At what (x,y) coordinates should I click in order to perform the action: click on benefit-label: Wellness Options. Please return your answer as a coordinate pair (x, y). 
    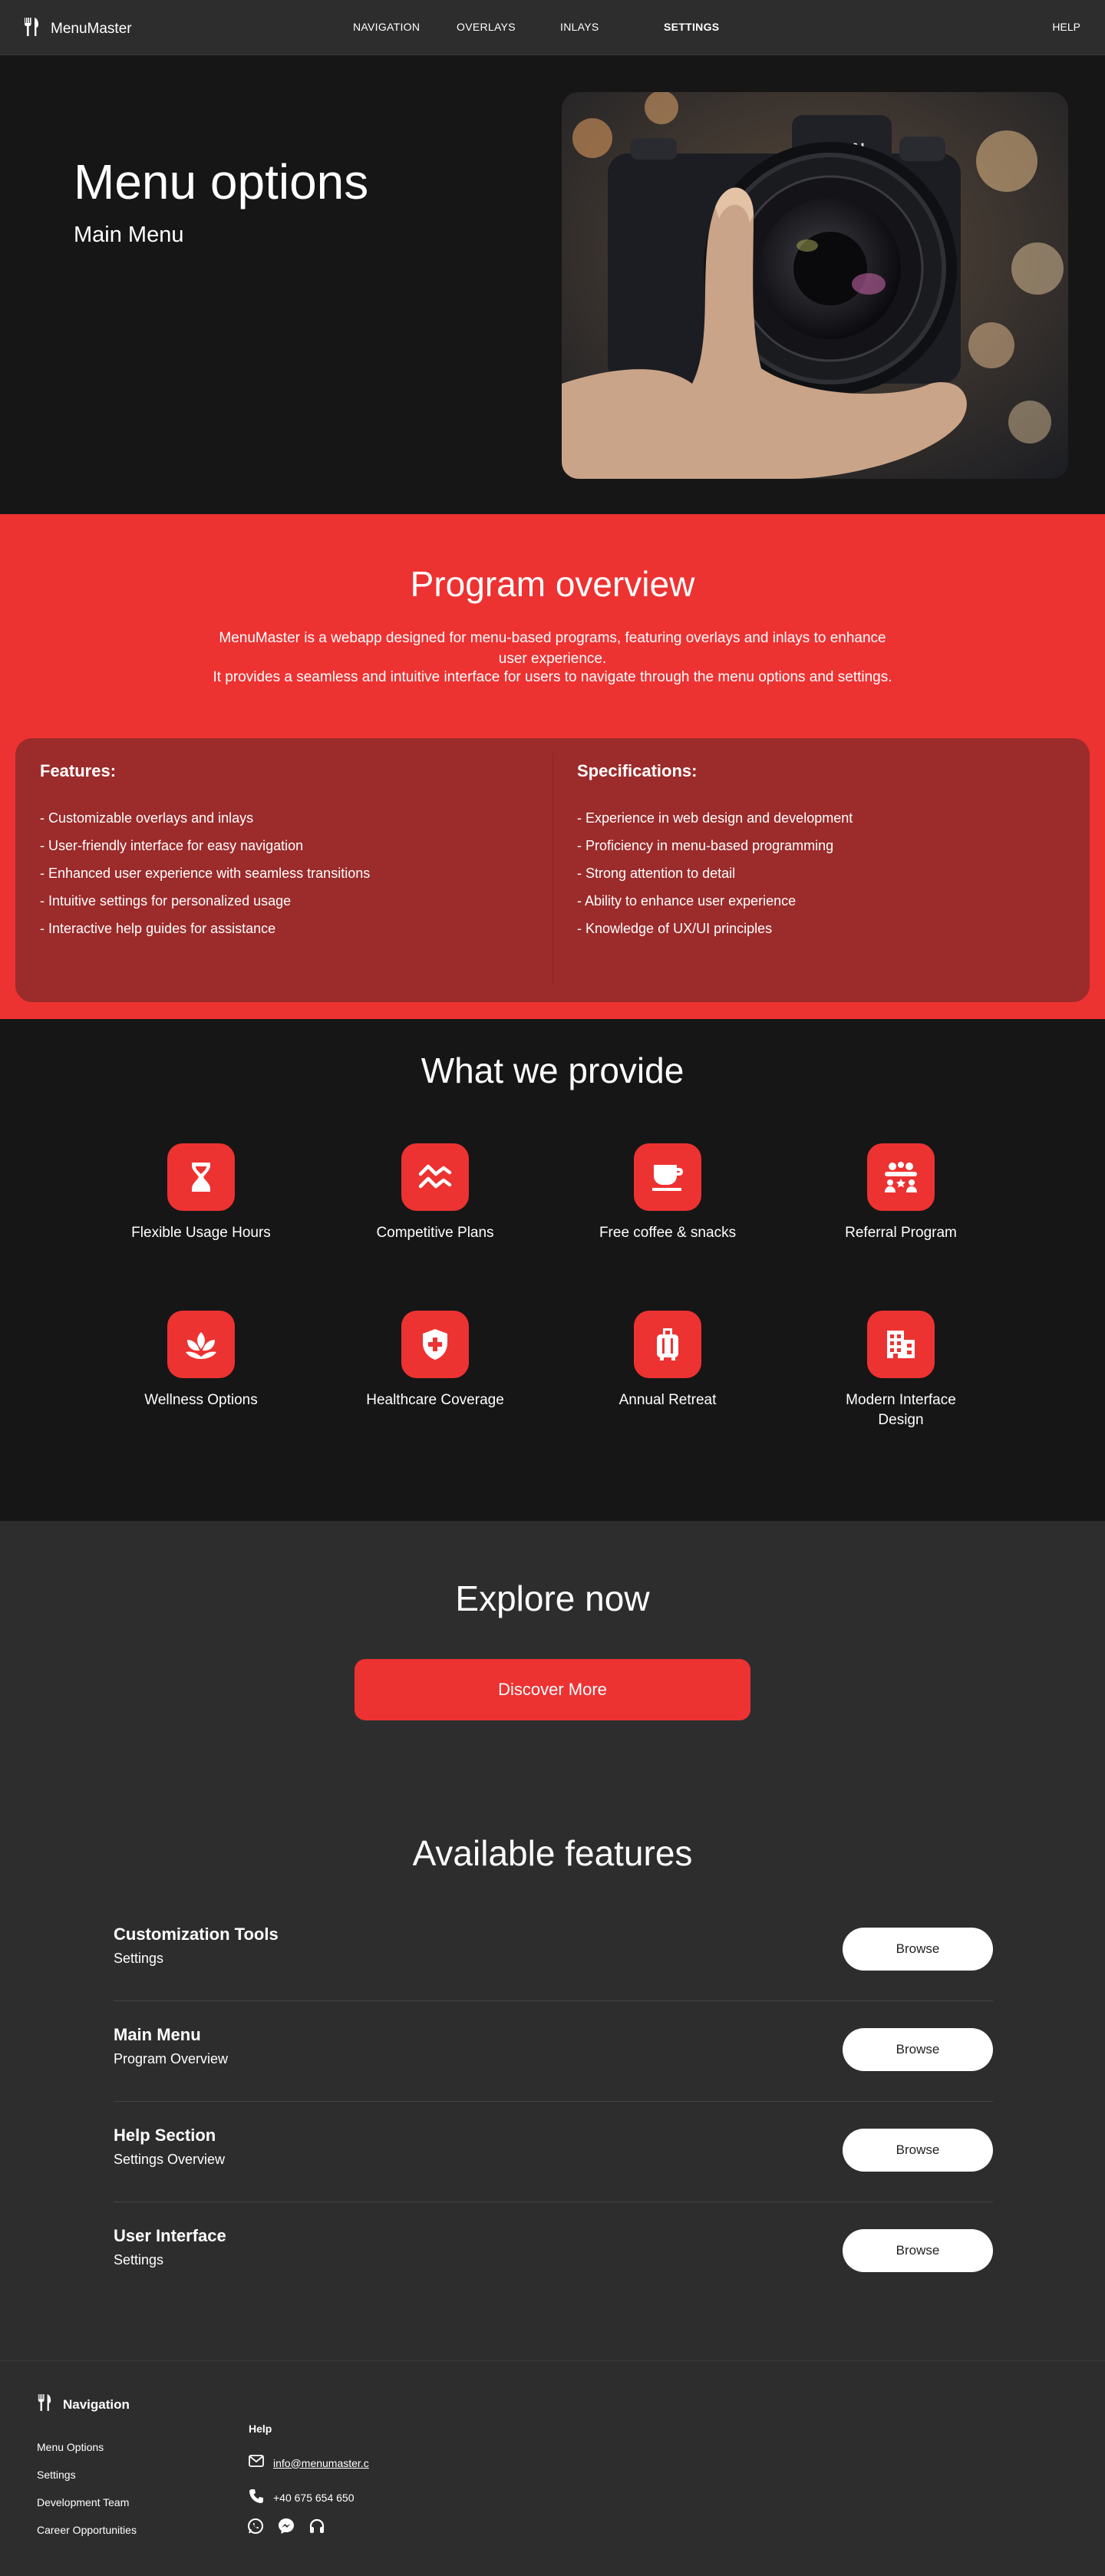
    Looking at the image, I should click on (201, 1400).